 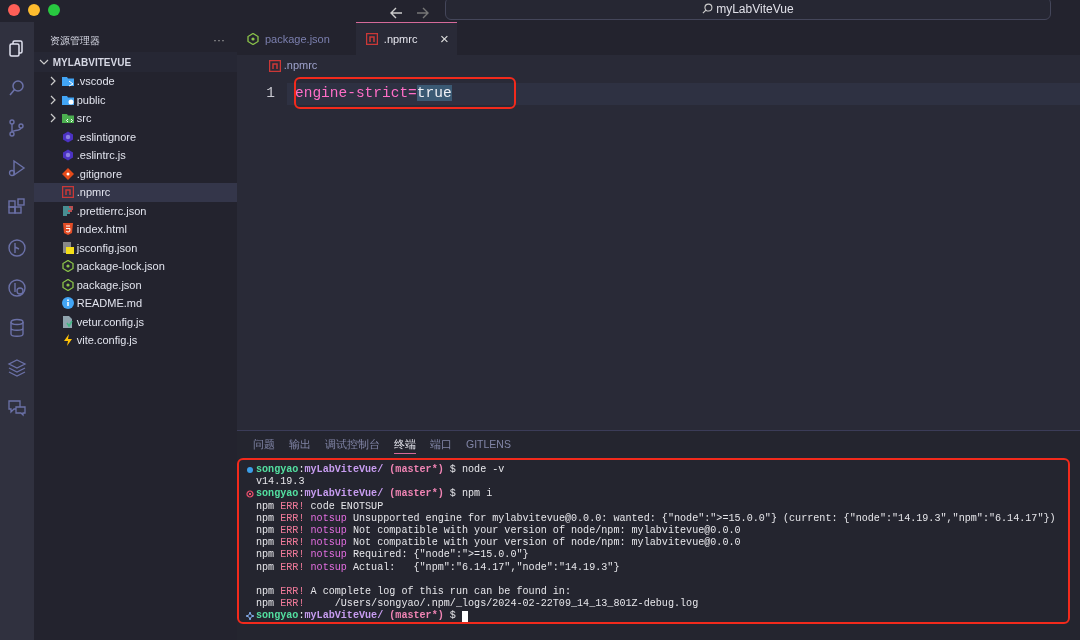 What do you see at coordinates (135, 118) in the screenshot?
I see `folder-item: src` at bounding box center [135, 118].